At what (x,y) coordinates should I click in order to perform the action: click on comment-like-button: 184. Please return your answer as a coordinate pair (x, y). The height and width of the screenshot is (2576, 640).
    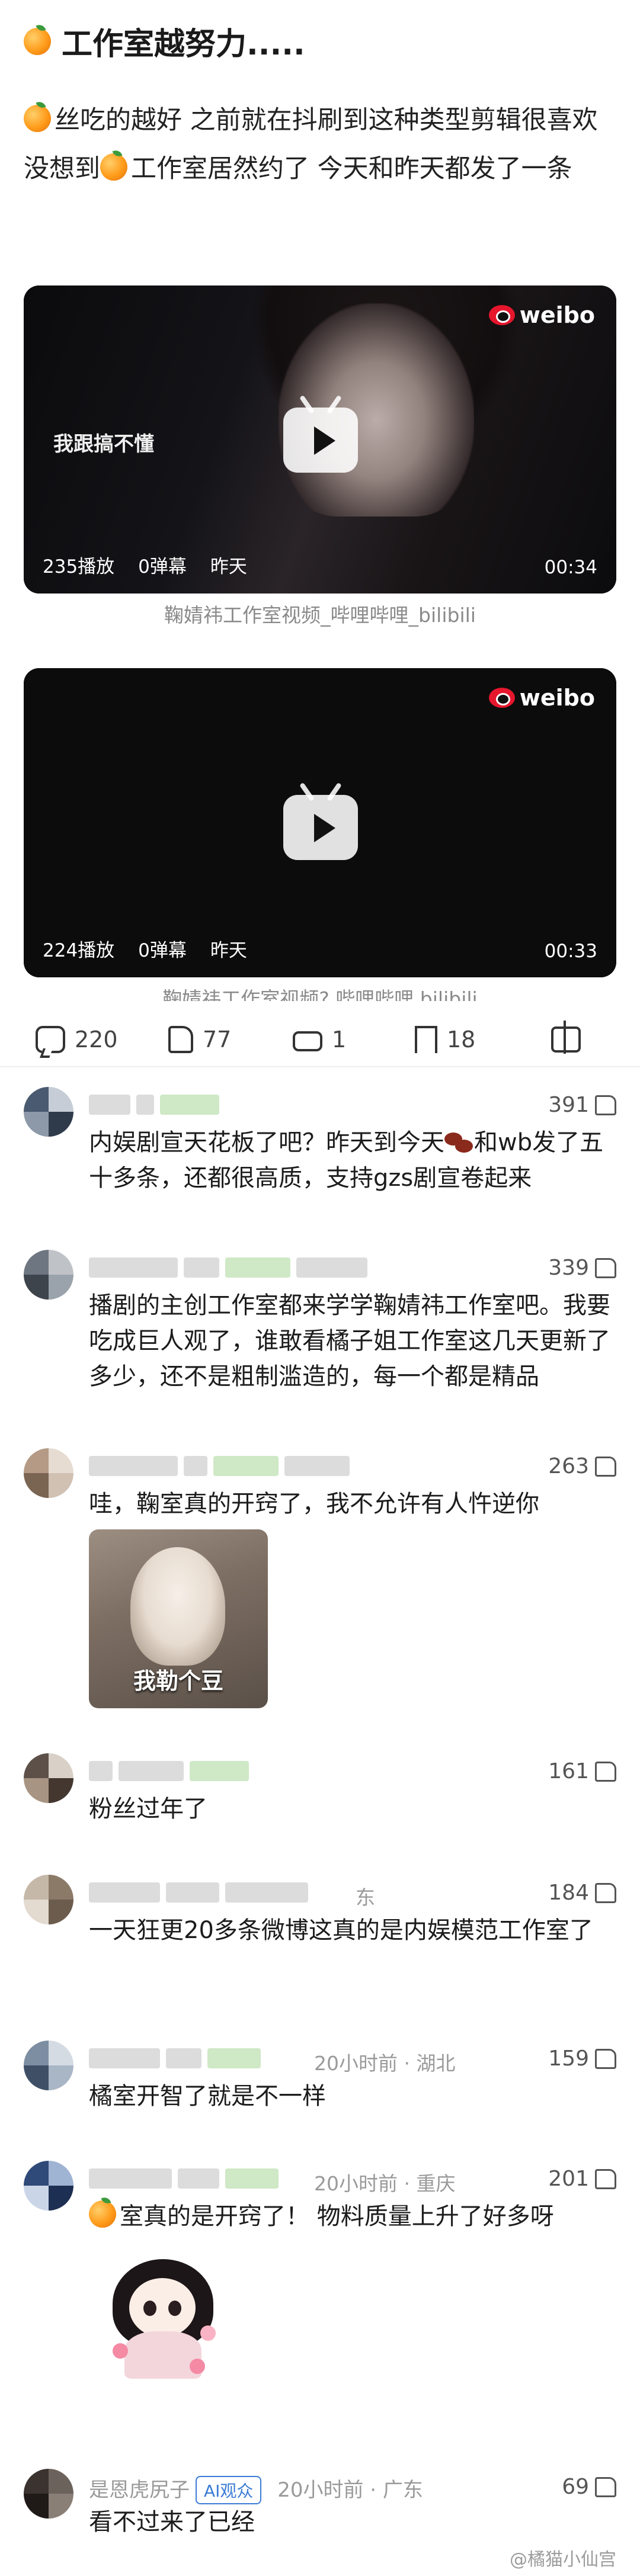
    Looking at the image, I should click on (582, 1893).